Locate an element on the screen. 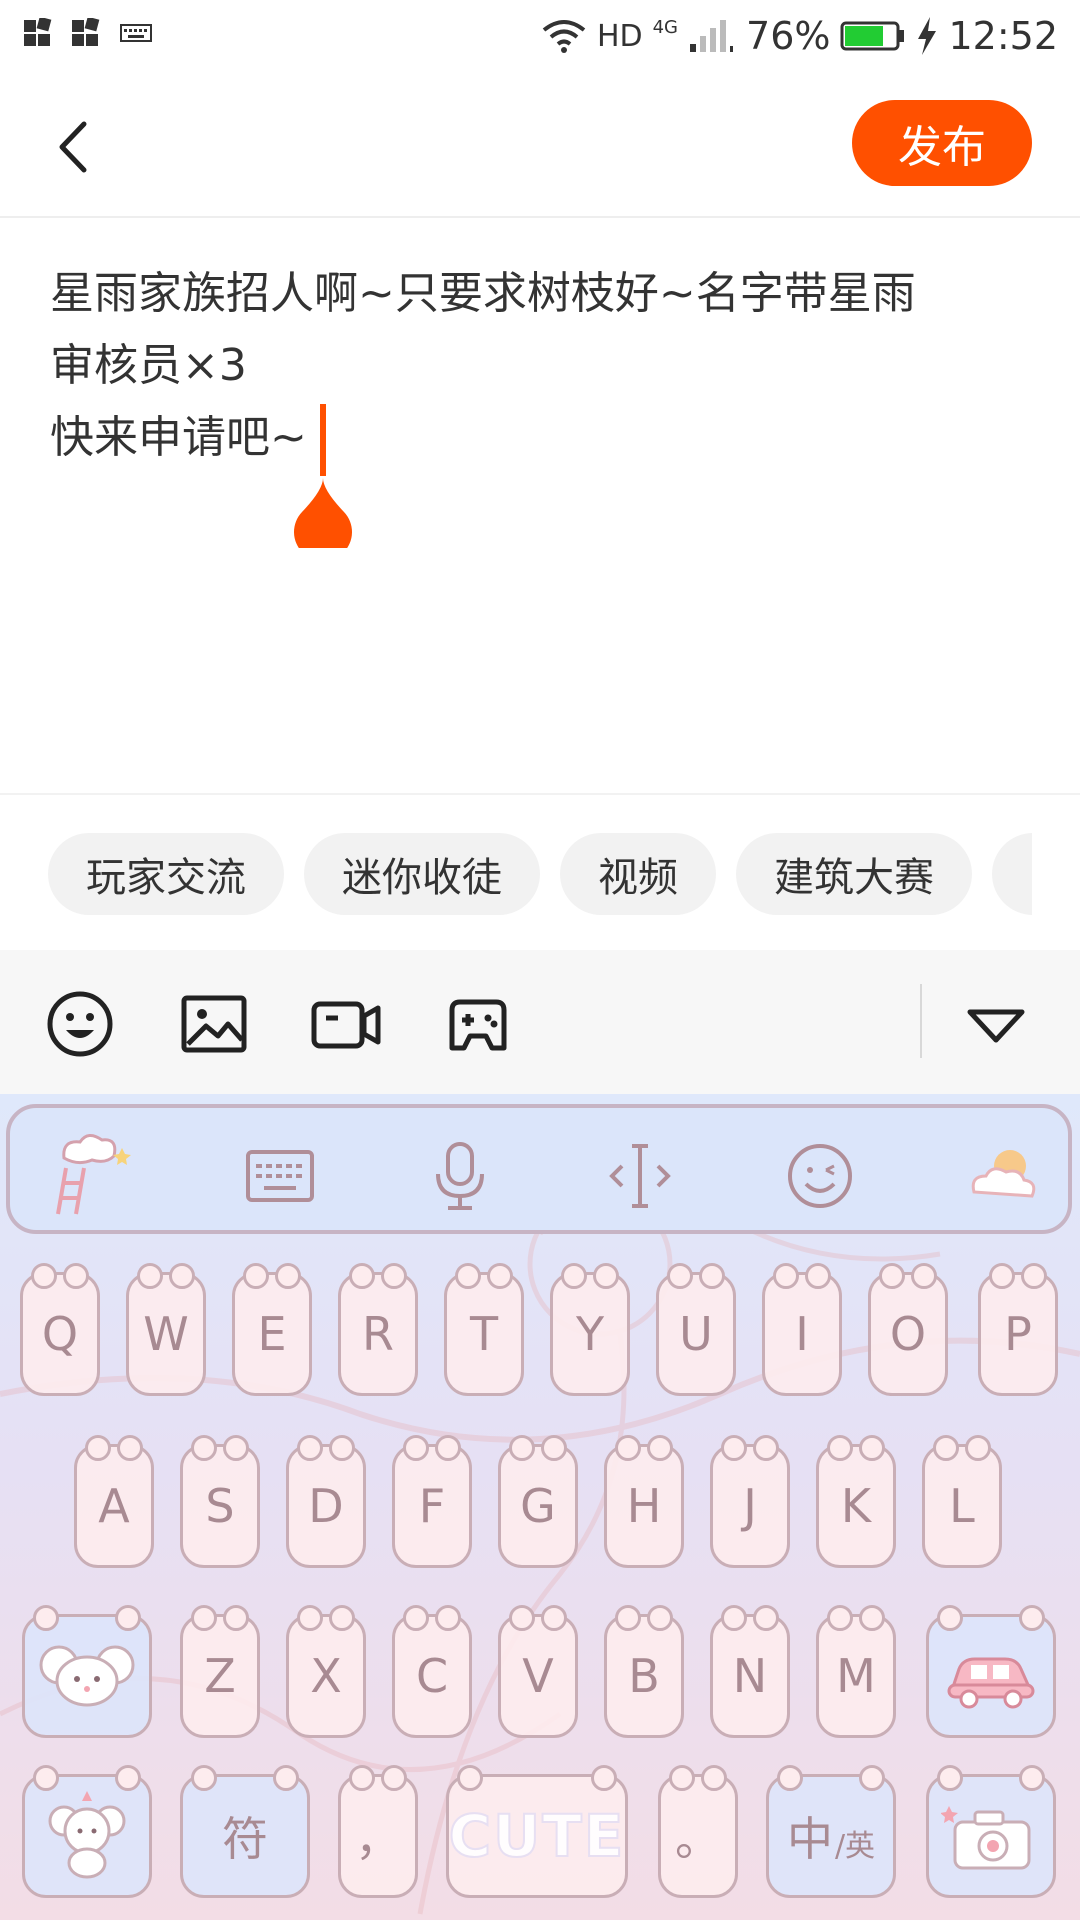 This screenshot has height=1920, width=1080. key-t: T is located at coordinates (484, 1329).